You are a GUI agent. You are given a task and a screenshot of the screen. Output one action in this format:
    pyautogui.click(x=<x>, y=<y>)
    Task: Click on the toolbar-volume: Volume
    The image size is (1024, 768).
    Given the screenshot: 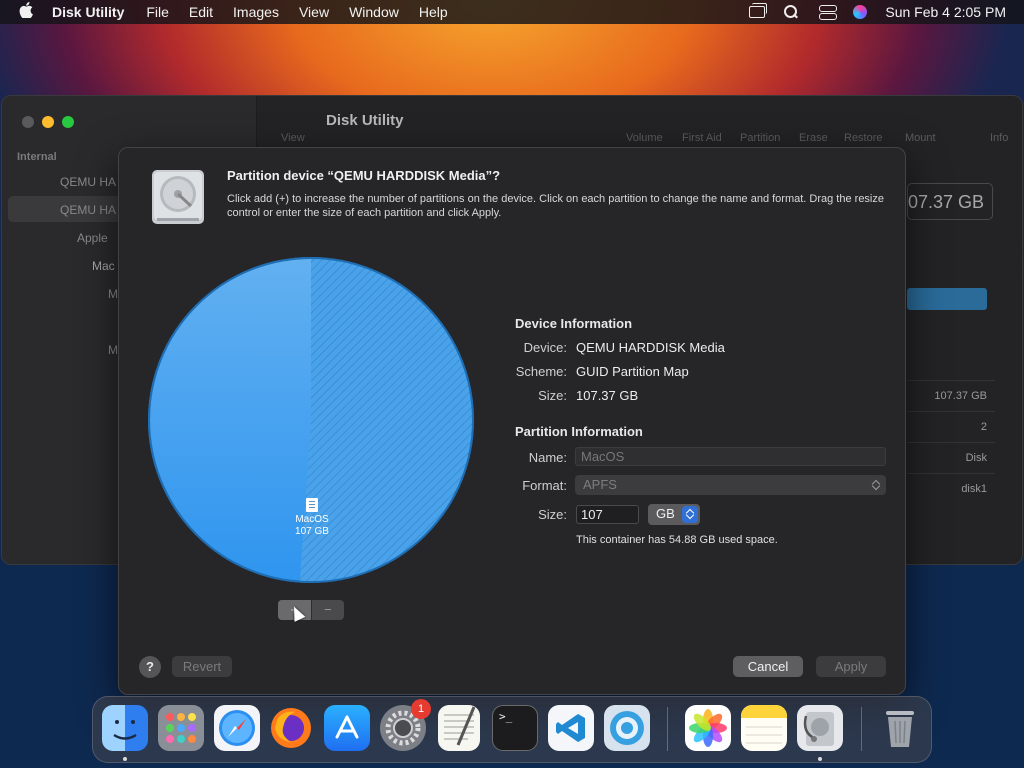 What is the action you would take?
    pyautogui.click(x=644, y=138)
    